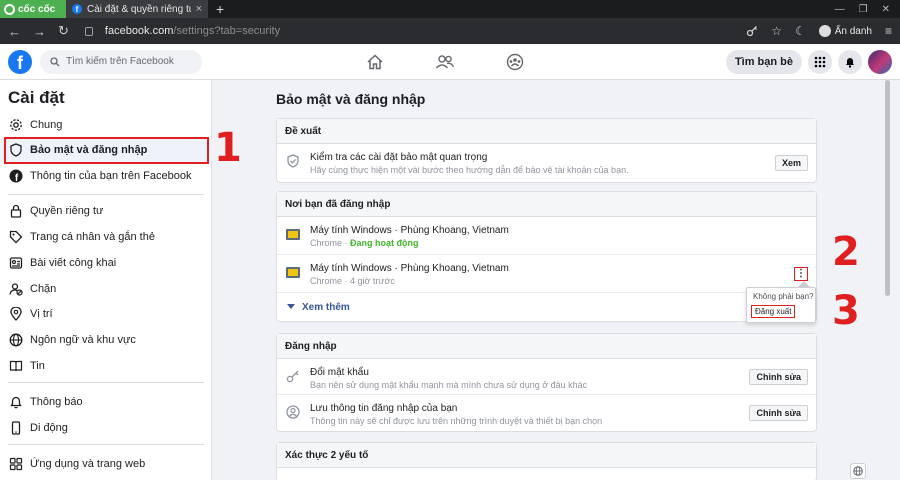  What do you see at coordinates (445, 62) in the screenshot?
I see `friends-icon` at bounding box center [445, 62].